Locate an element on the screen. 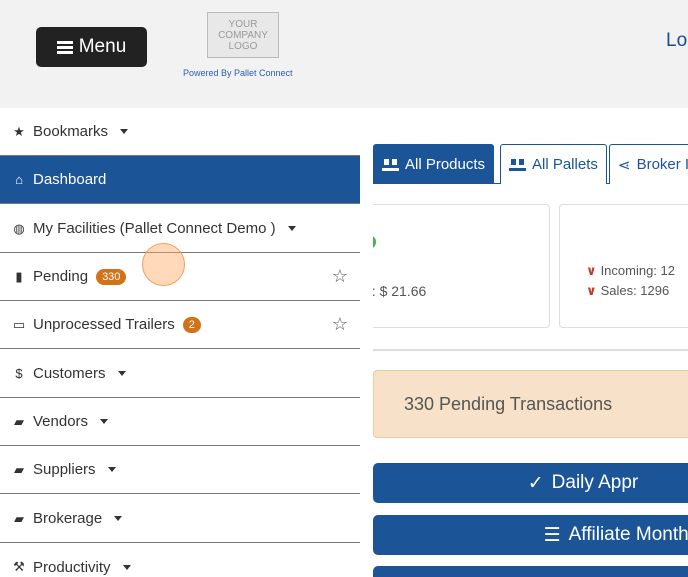 Image resolution: width=688 pixels, height=577 pixels. tab-label: Broker I is located at coordinates (662, 164).